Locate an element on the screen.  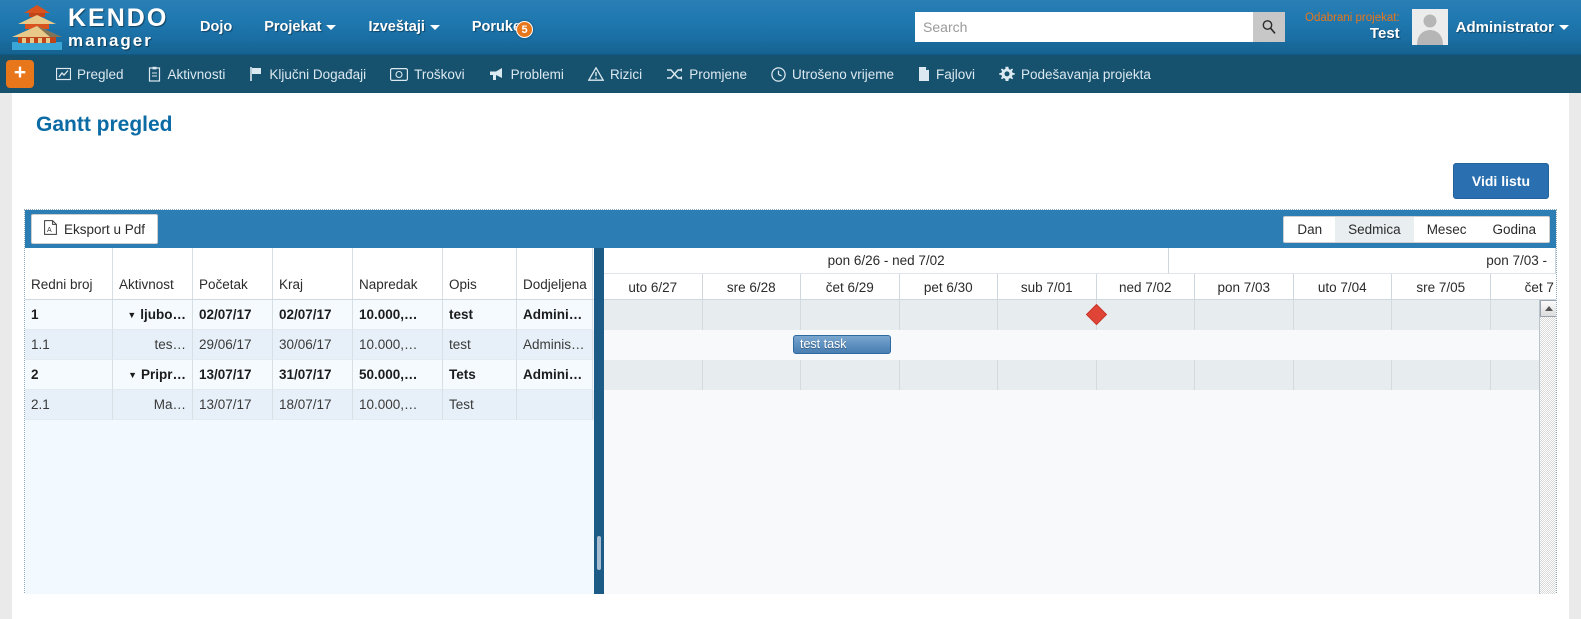
clock-icon is located at coordinates (778, 74).